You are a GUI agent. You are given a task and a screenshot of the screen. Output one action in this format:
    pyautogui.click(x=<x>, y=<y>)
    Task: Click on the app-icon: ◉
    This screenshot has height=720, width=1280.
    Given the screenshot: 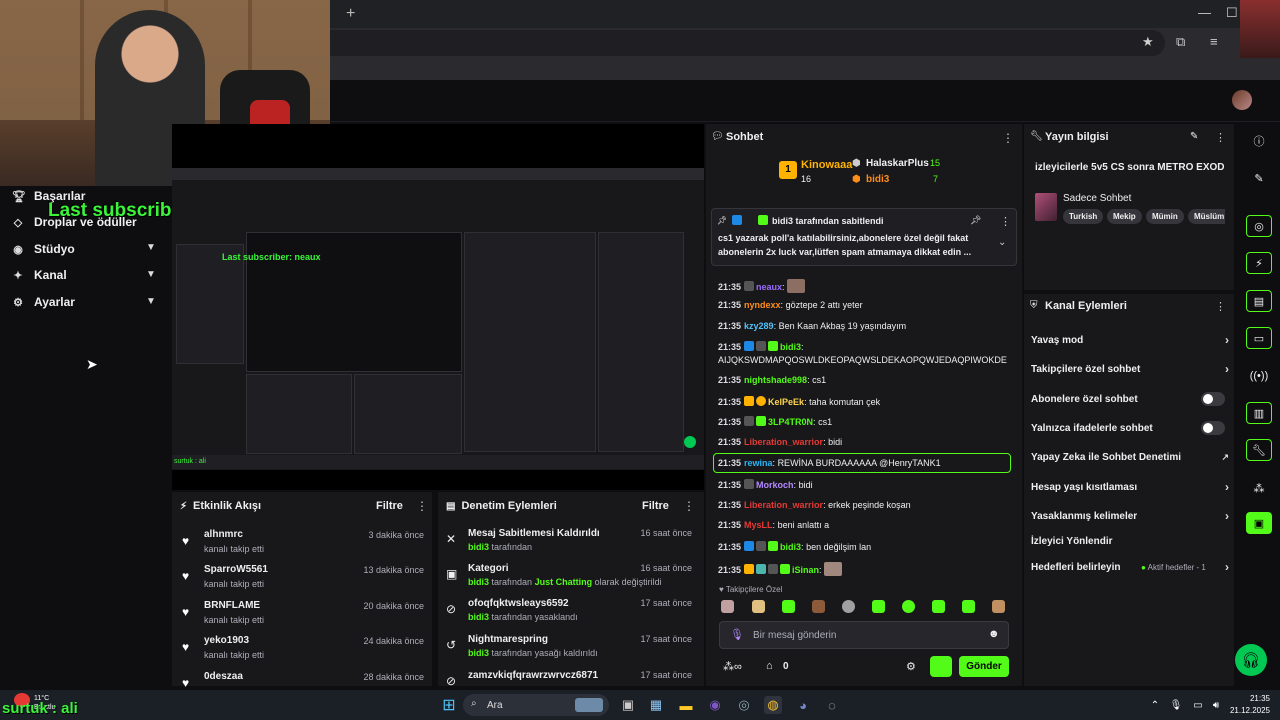 What is the action you would take?
    pyautogui.click(x=715, y=705)
    